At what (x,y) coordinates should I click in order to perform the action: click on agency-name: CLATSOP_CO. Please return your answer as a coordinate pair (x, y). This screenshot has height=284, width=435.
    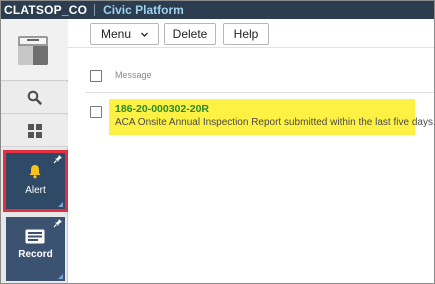
    Looking at the image, I should click on (46, 10).